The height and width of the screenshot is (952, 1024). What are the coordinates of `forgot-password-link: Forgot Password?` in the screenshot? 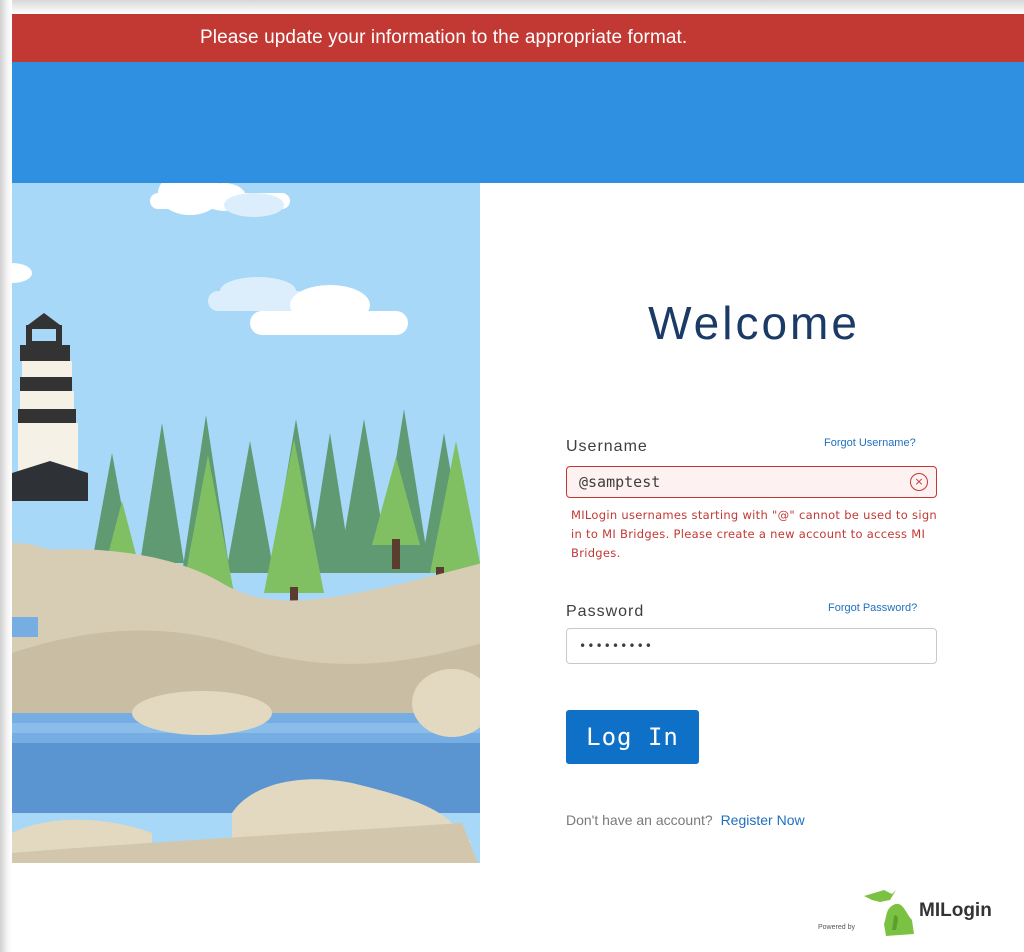 It's located at (872, 608).